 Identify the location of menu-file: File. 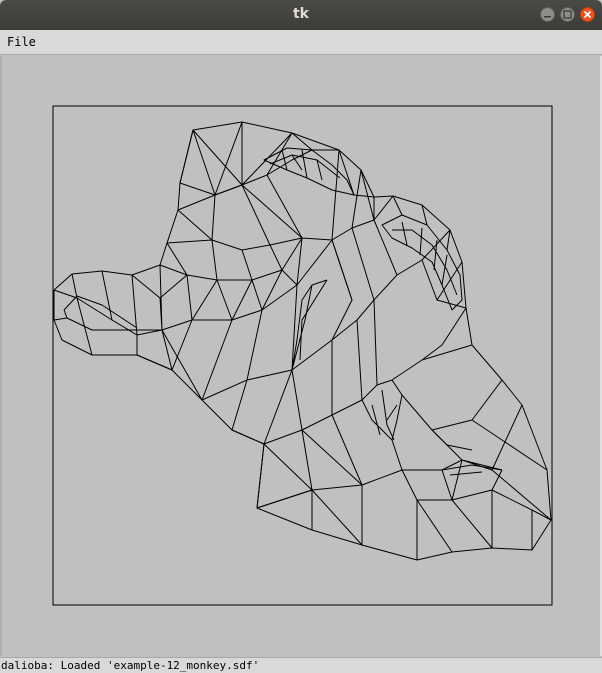
(21, 42).